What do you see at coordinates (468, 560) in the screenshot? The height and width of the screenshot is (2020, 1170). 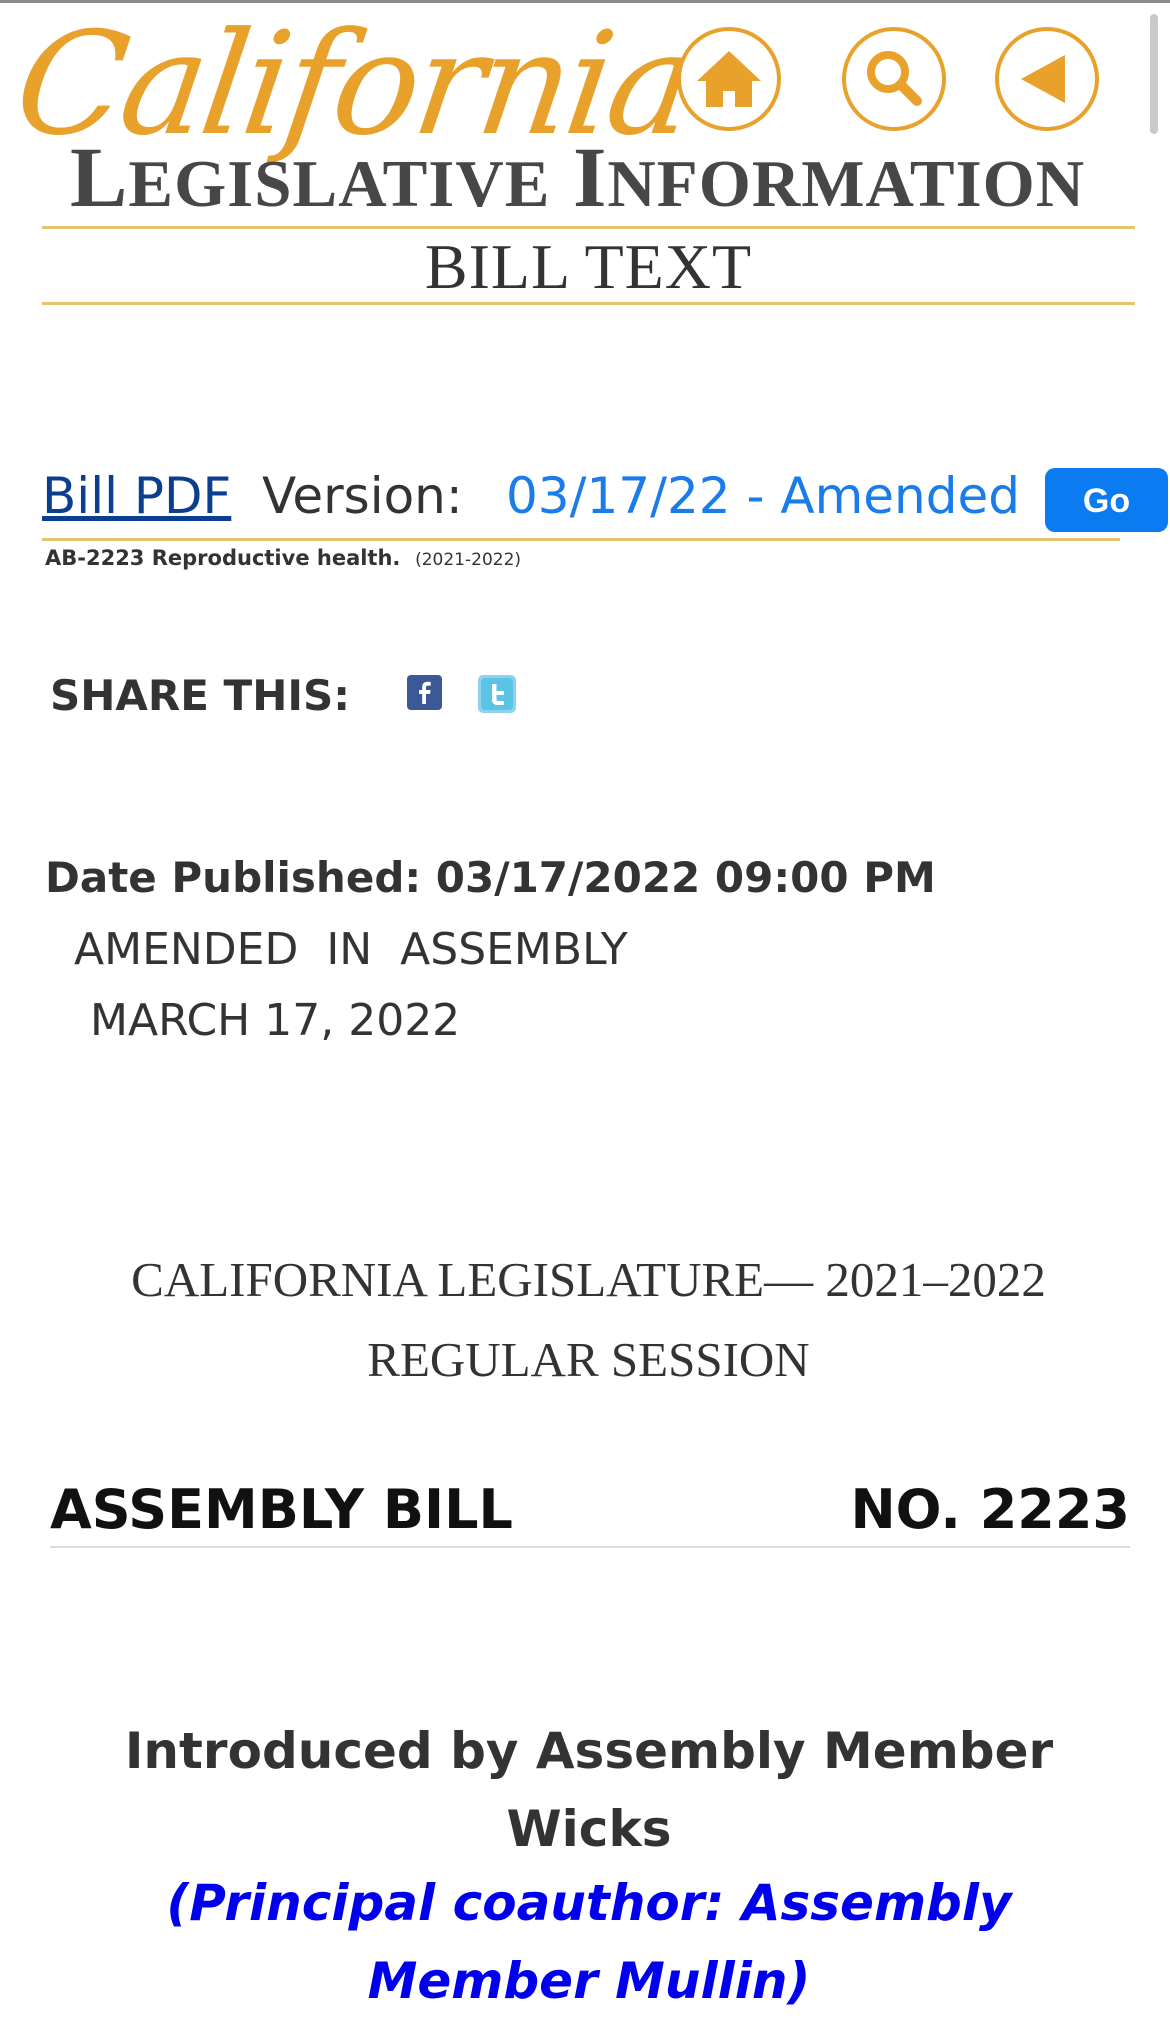 I see `bill-session: (2021-2022)` at bounding box center [468, 560].